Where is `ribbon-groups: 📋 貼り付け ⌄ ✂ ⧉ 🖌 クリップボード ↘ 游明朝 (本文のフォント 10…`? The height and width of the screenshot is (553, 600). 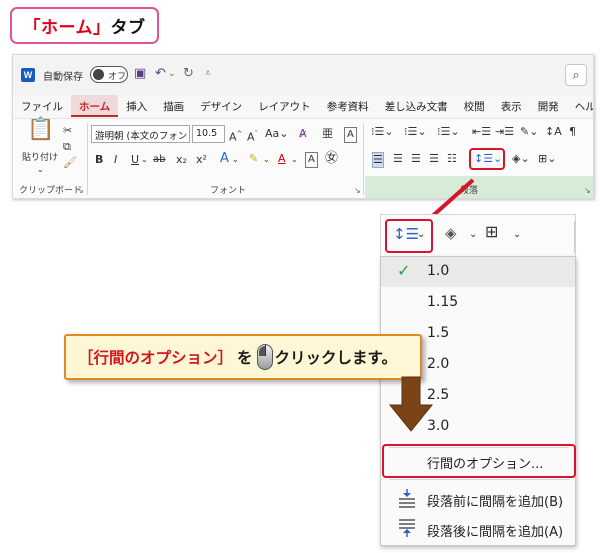 ribbon-groups: 📋 貼り付け ⌄ ✂ ⧉ 🖌 クリップボード ↘ 游明朝 (本文のフォント 10… is located at coordinates (303, 158).